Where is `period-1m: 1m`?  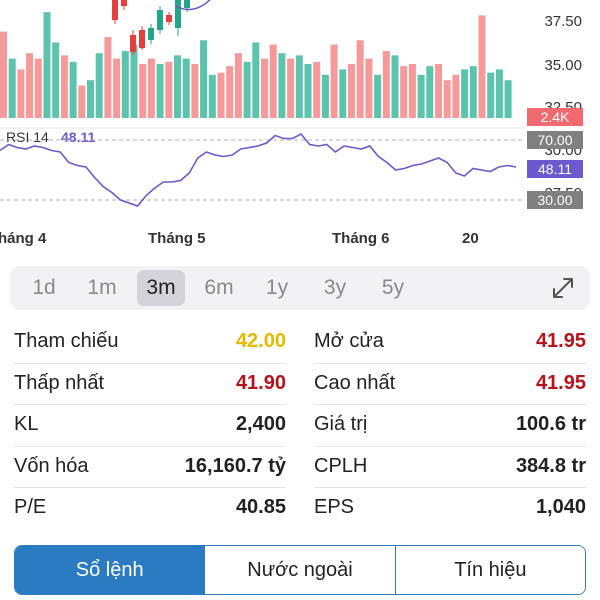 period-1m: 1m is located at coordinates (102, 288).